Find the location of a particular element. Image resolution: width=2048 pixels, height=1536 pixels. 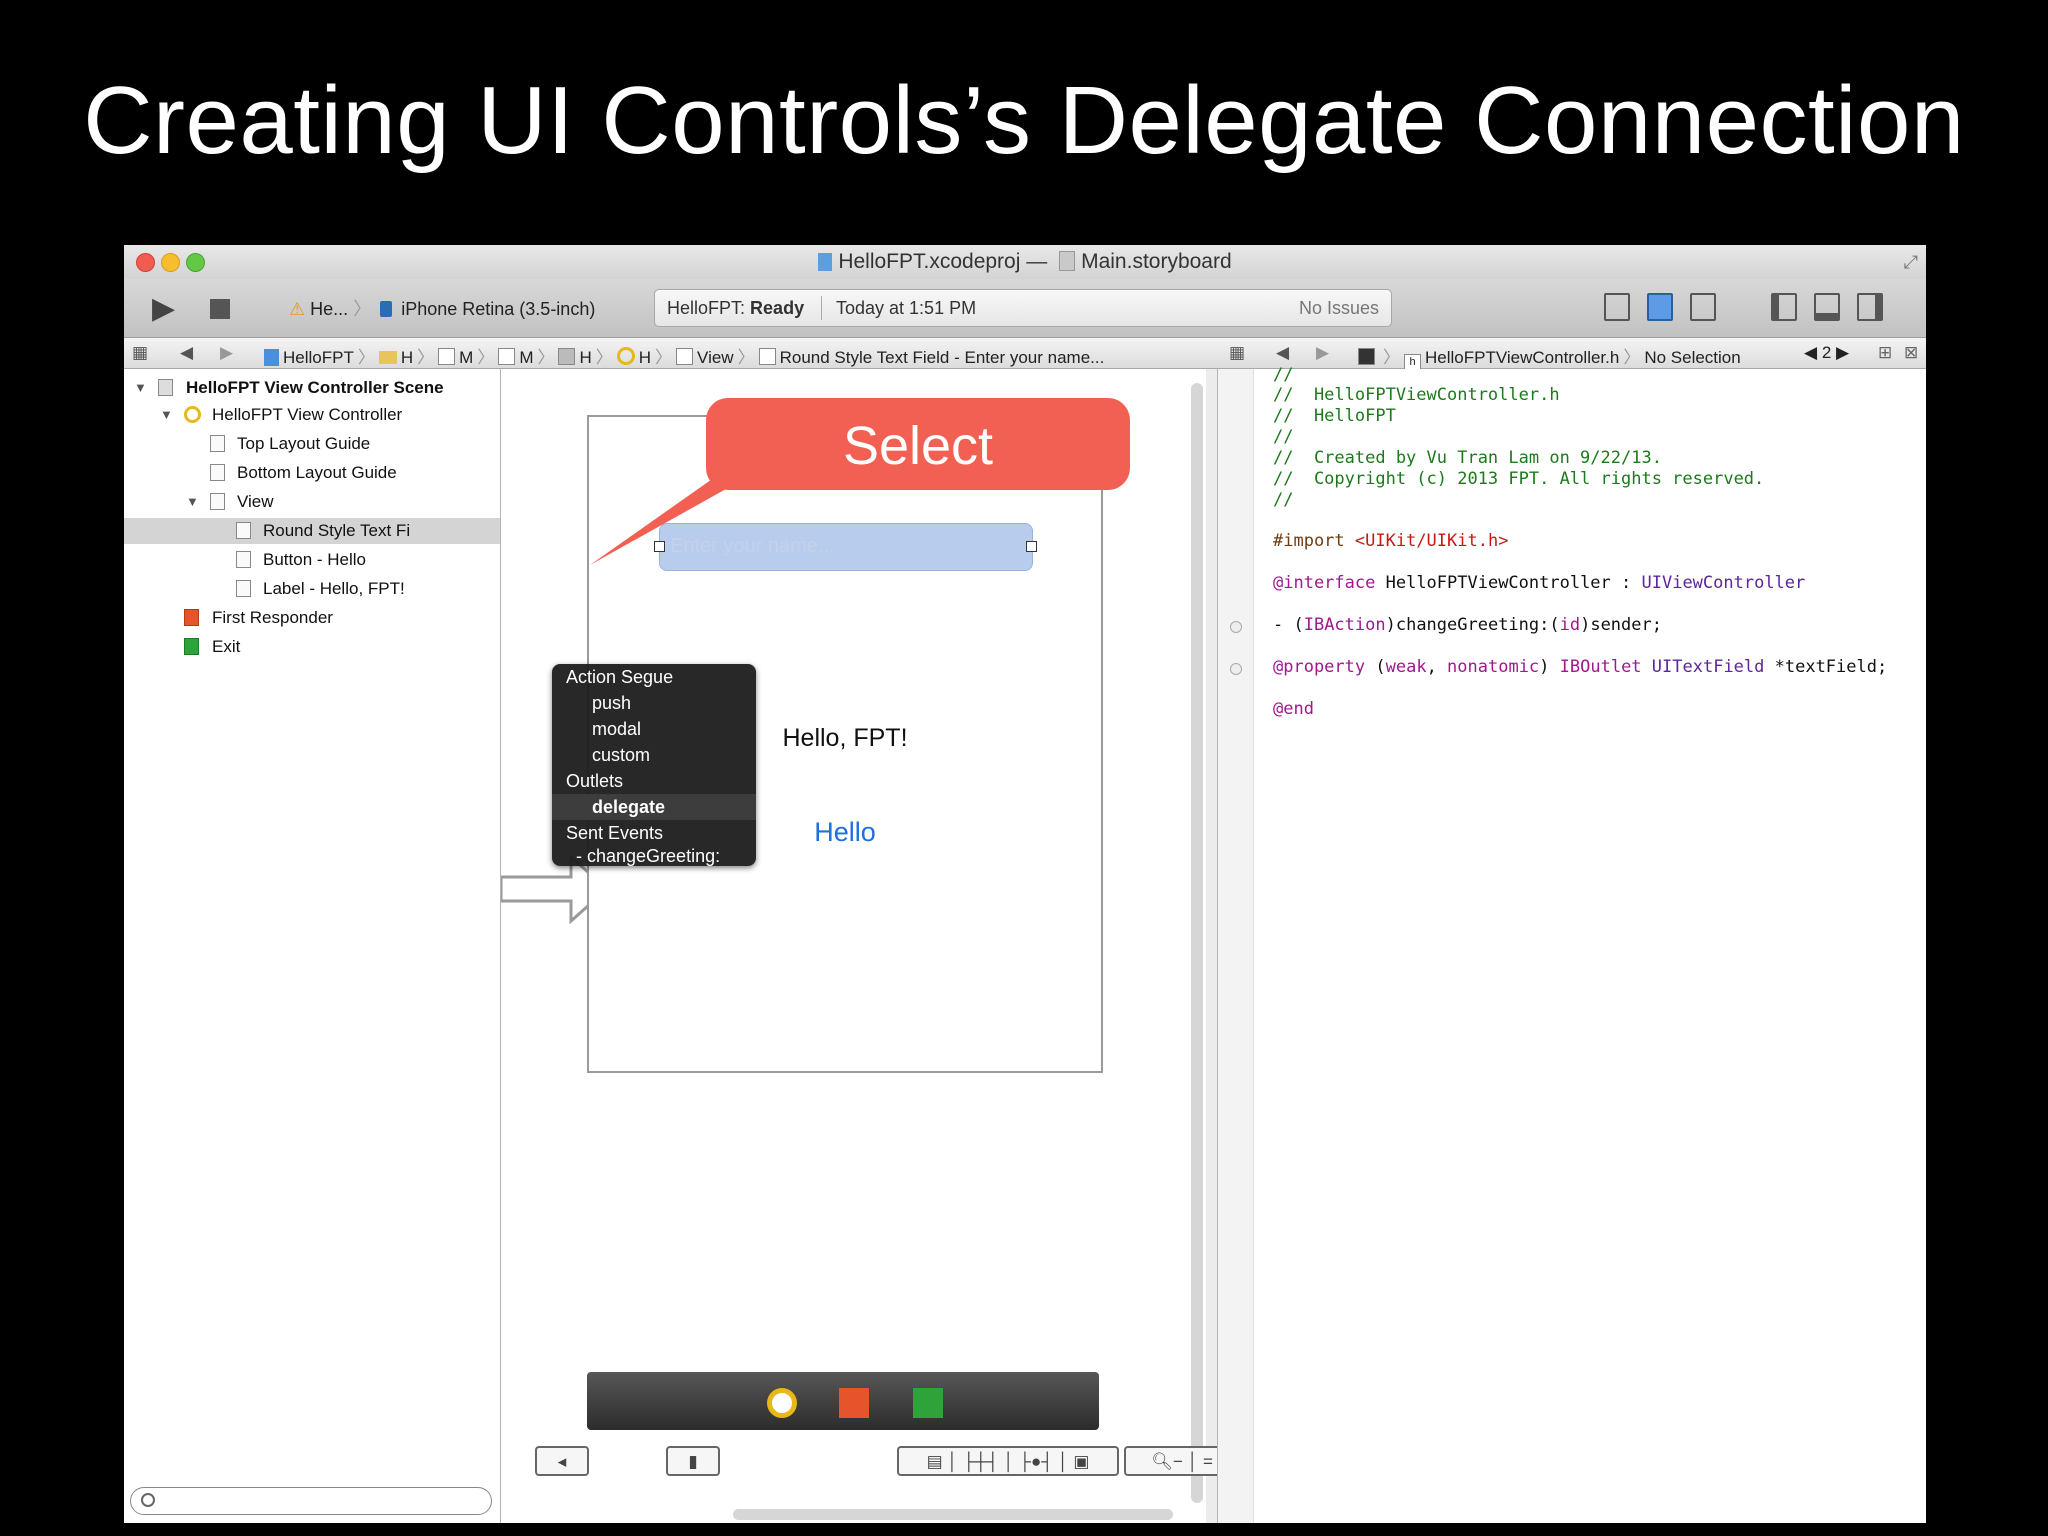

callout-text: Select is located at coordinates (918, 446).